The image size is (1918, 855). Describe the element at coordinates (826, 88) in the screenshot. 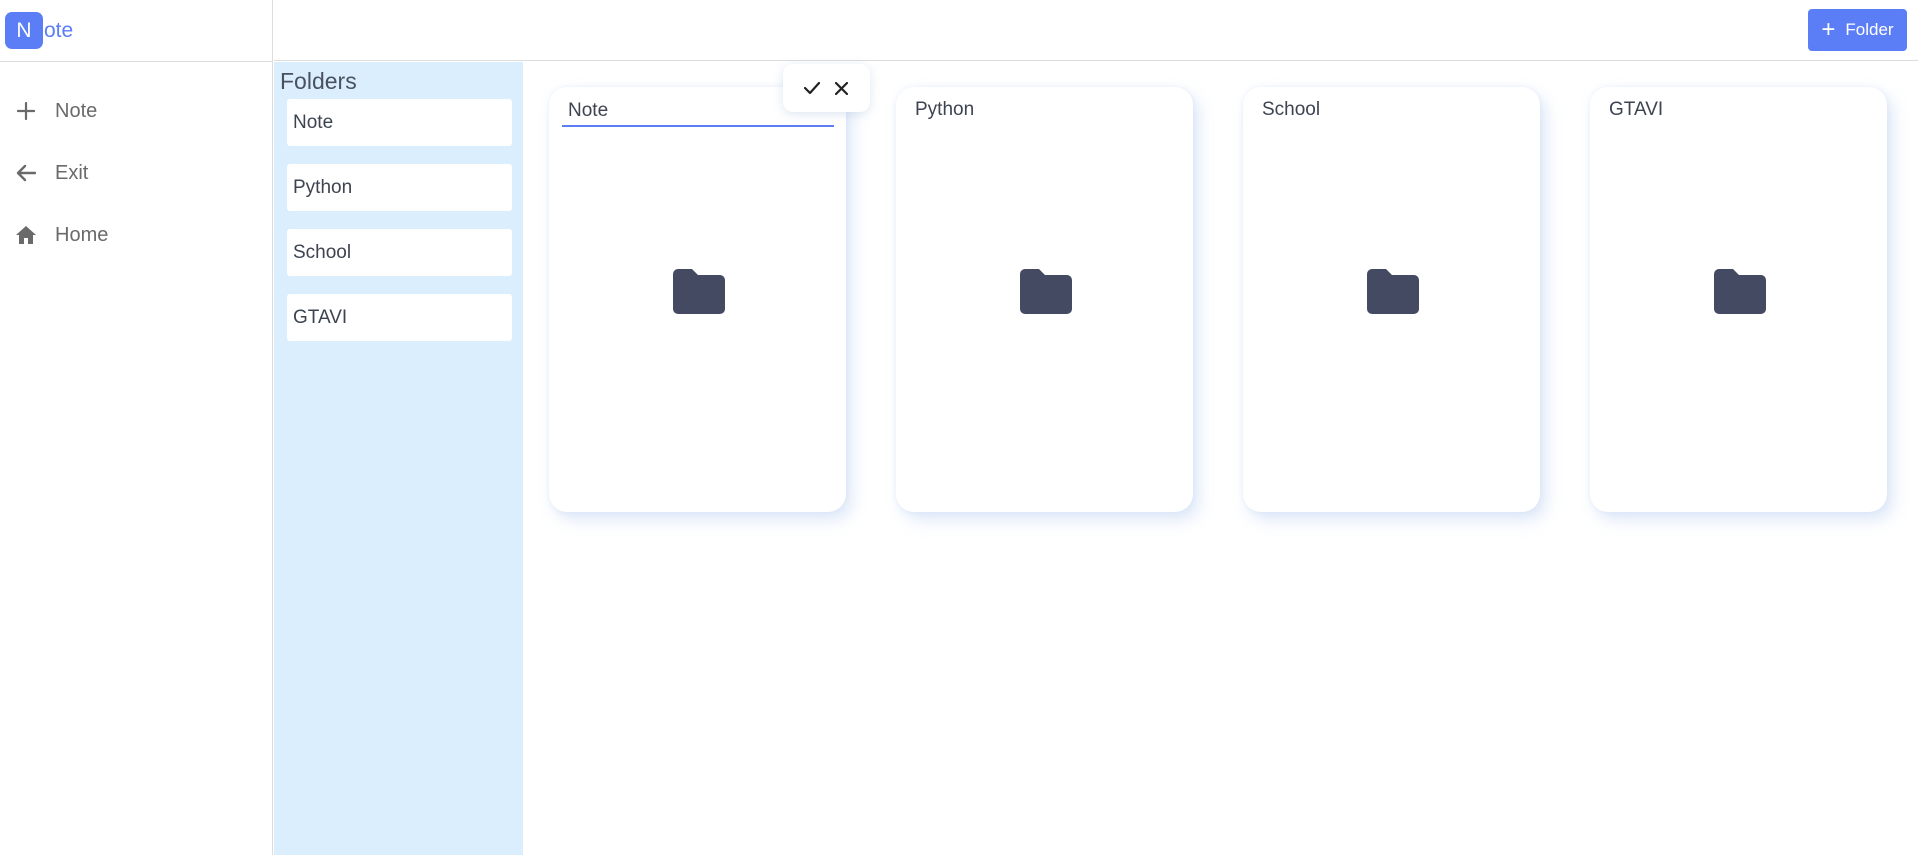

I see `rename-popup` at that location.